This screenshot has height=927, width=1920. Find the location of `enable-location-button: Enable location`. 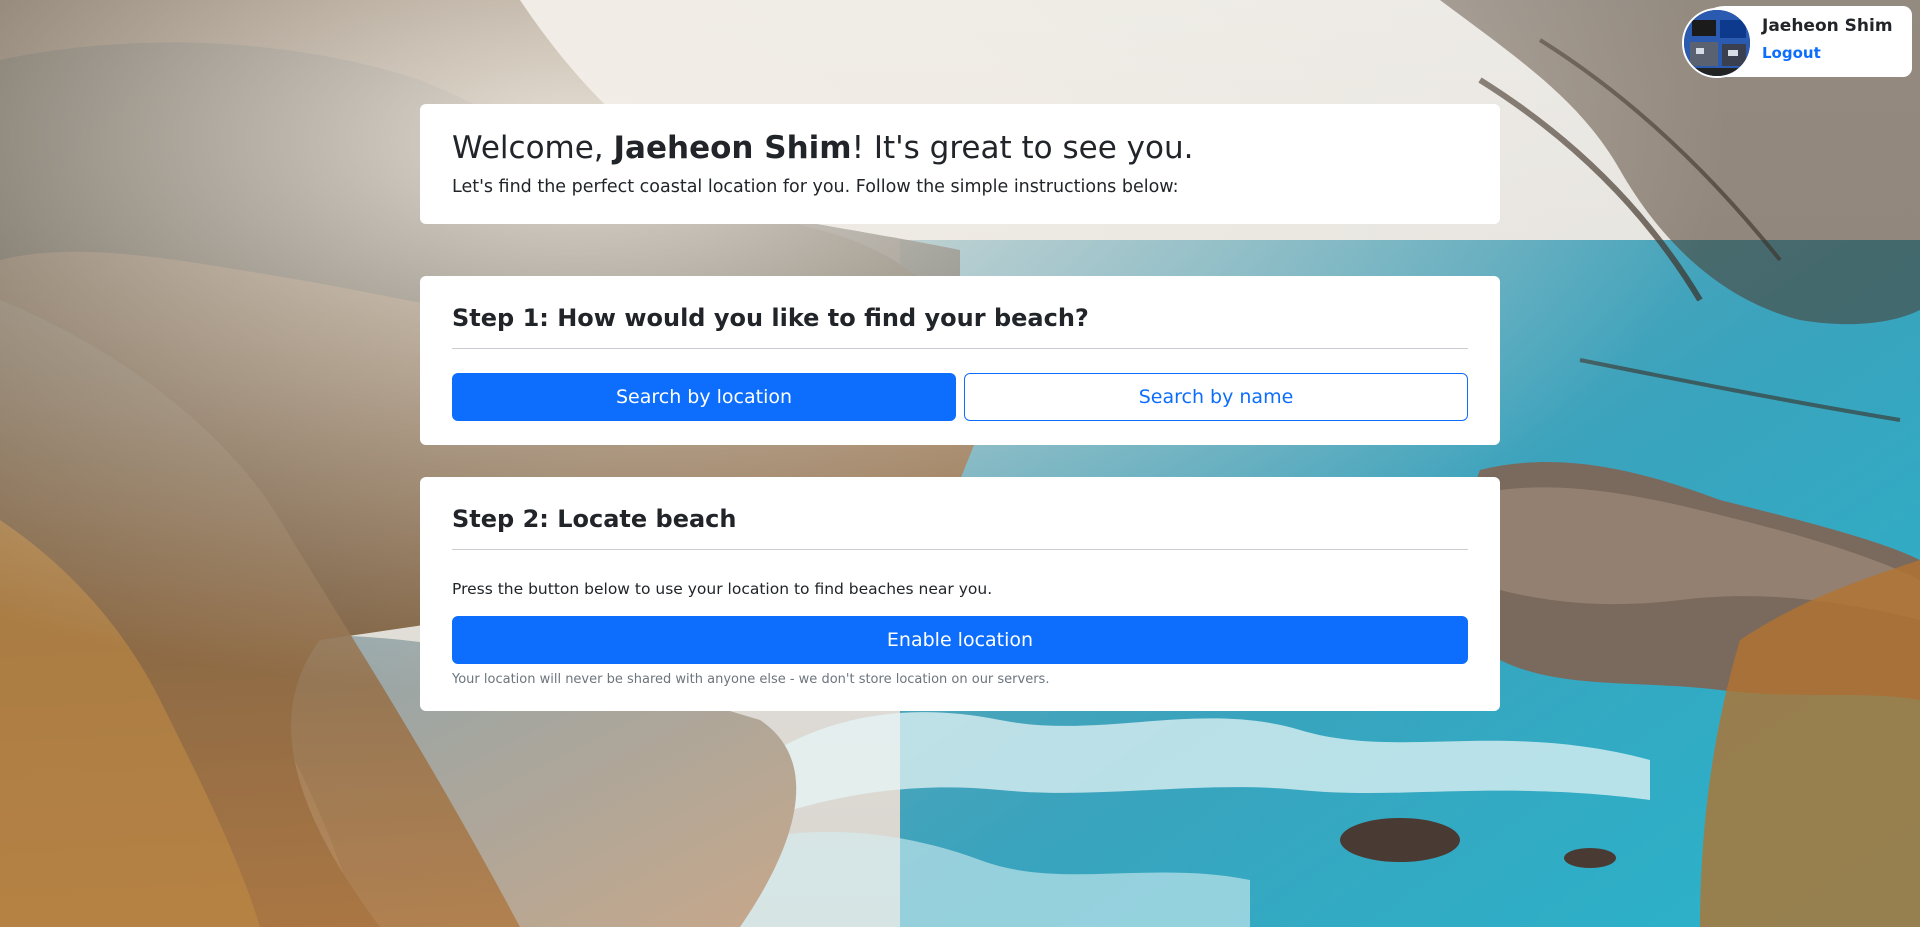

enable-location-button: Enable location is located at coordinates (960, 640).